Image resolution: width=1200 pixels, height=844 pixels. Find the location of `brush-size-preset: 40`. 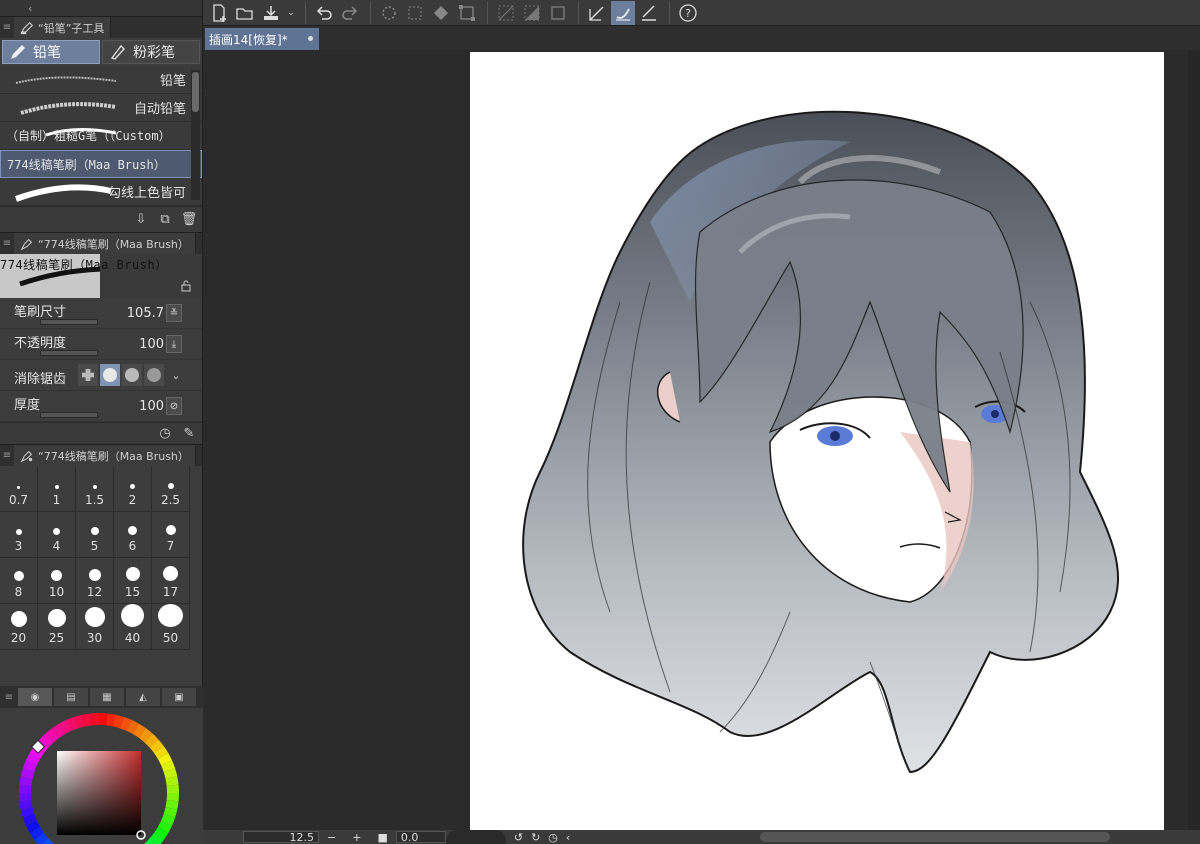

brush-size-preset: 40 is located at coordinates (133, 627).